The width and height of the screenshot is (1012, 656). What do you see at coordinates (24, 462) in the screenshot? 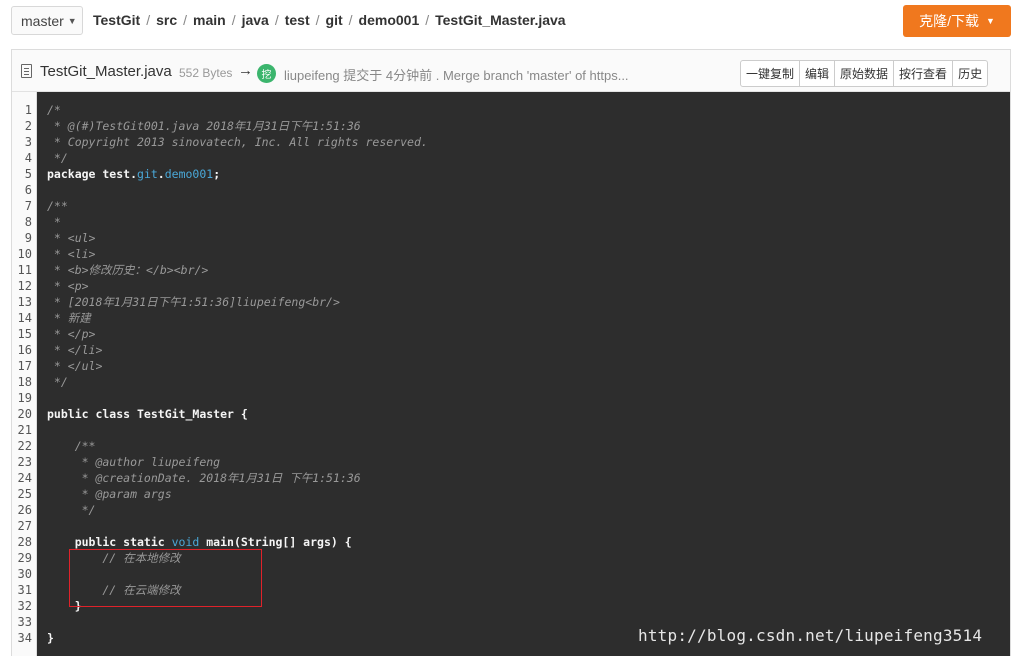
I see `line-number: 23` at bounding box center [24, 462].